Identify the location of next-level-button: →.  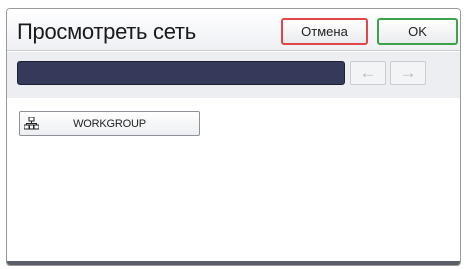
(408, 73).